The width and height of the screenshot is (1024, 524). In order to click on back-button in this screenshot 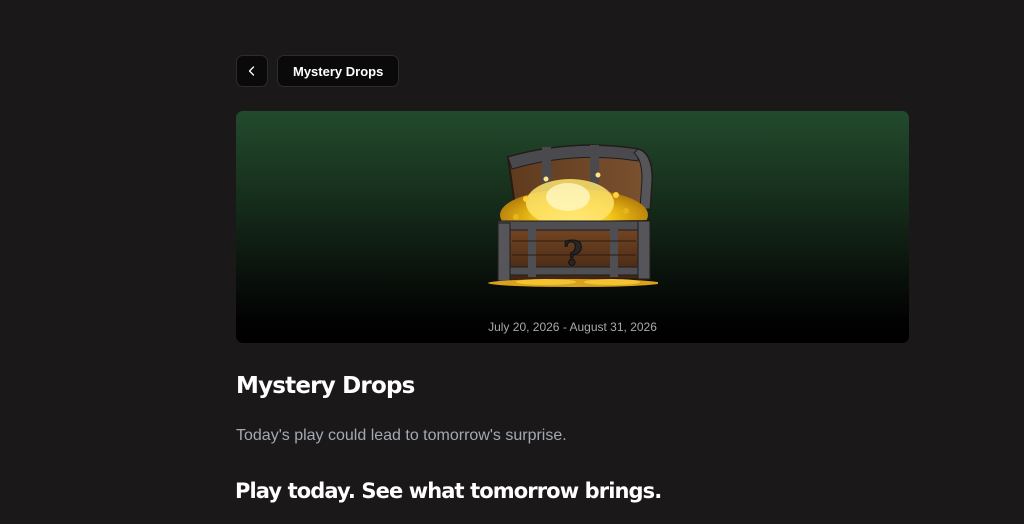, I will do `click(252, 71)`.